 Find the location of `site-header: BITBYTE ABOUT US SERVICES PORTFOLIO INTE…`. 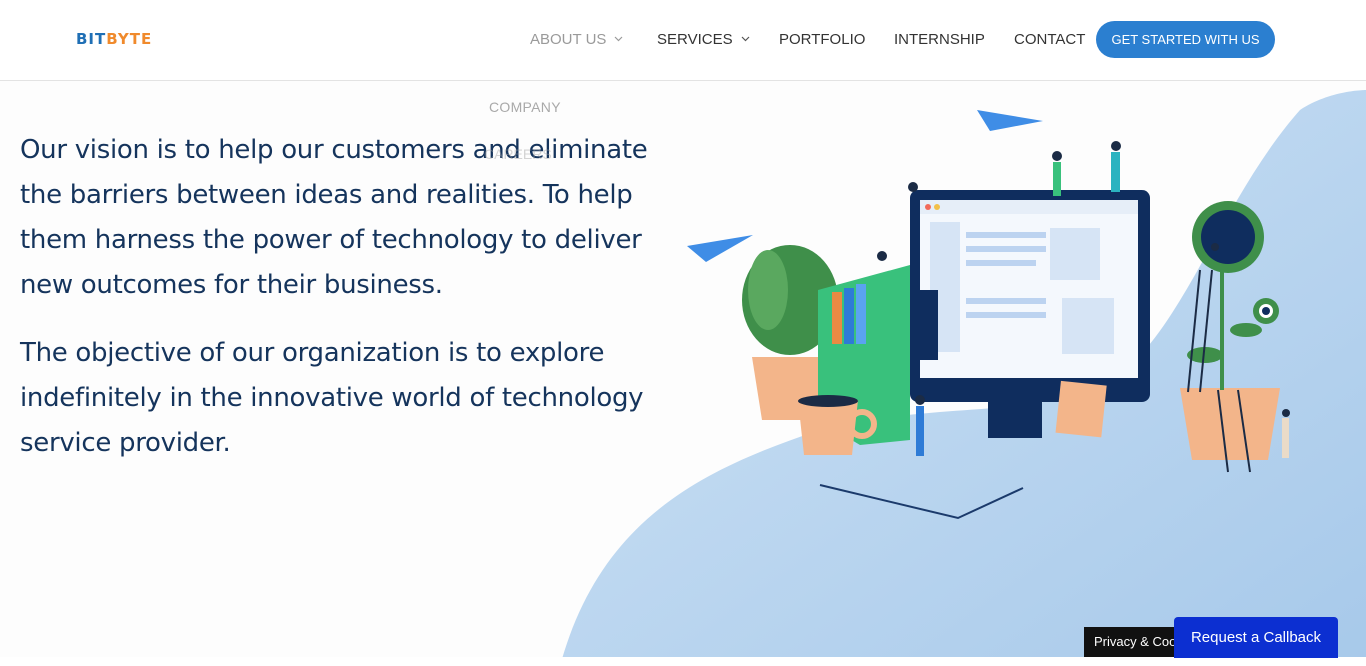

site-header: BITBYTE ABOUT US SERVICES PORTFOLIO INTE… is located at coordinates (683, 40).